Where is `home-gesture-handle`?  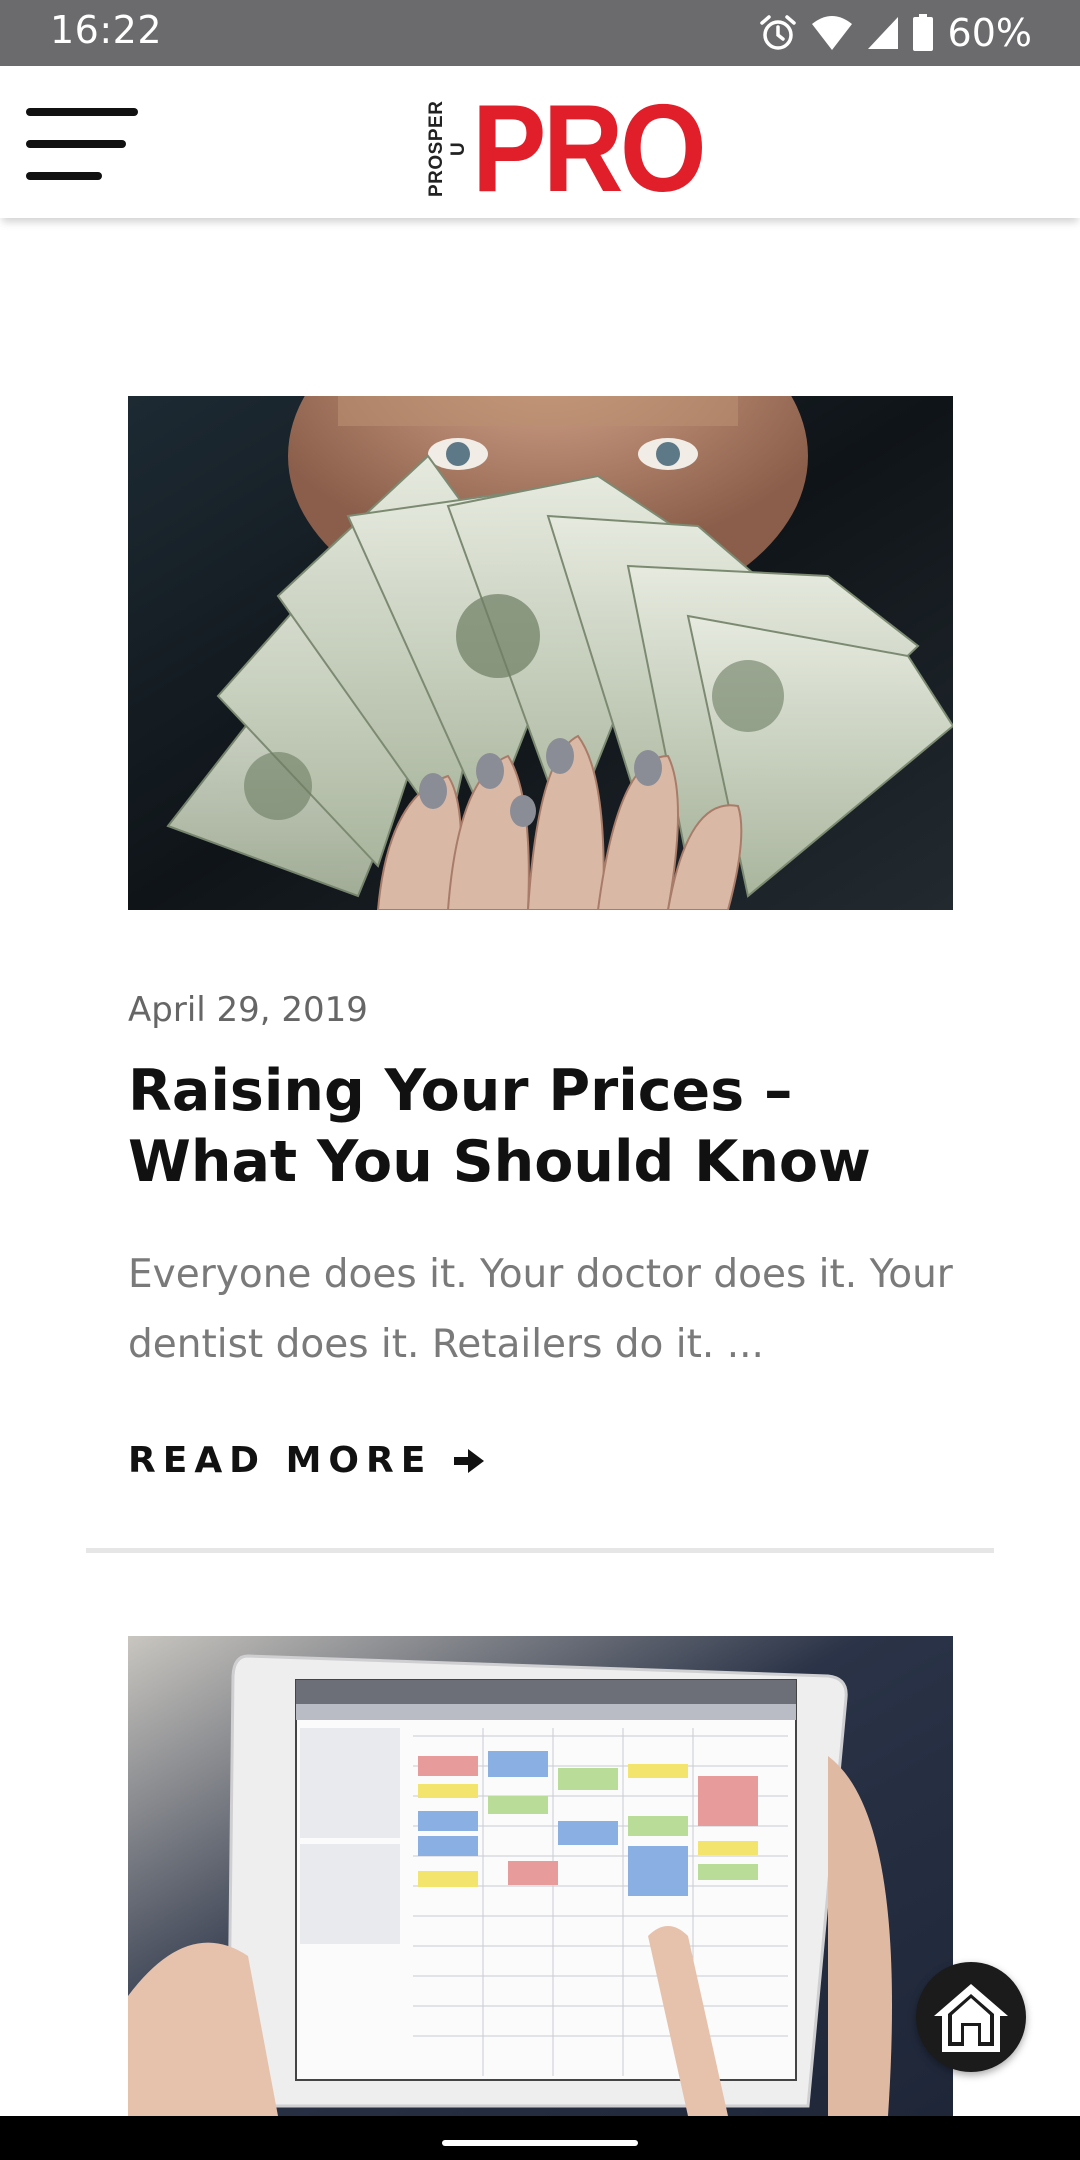 home-gesture-handle is located at coordinates (540, 2143).